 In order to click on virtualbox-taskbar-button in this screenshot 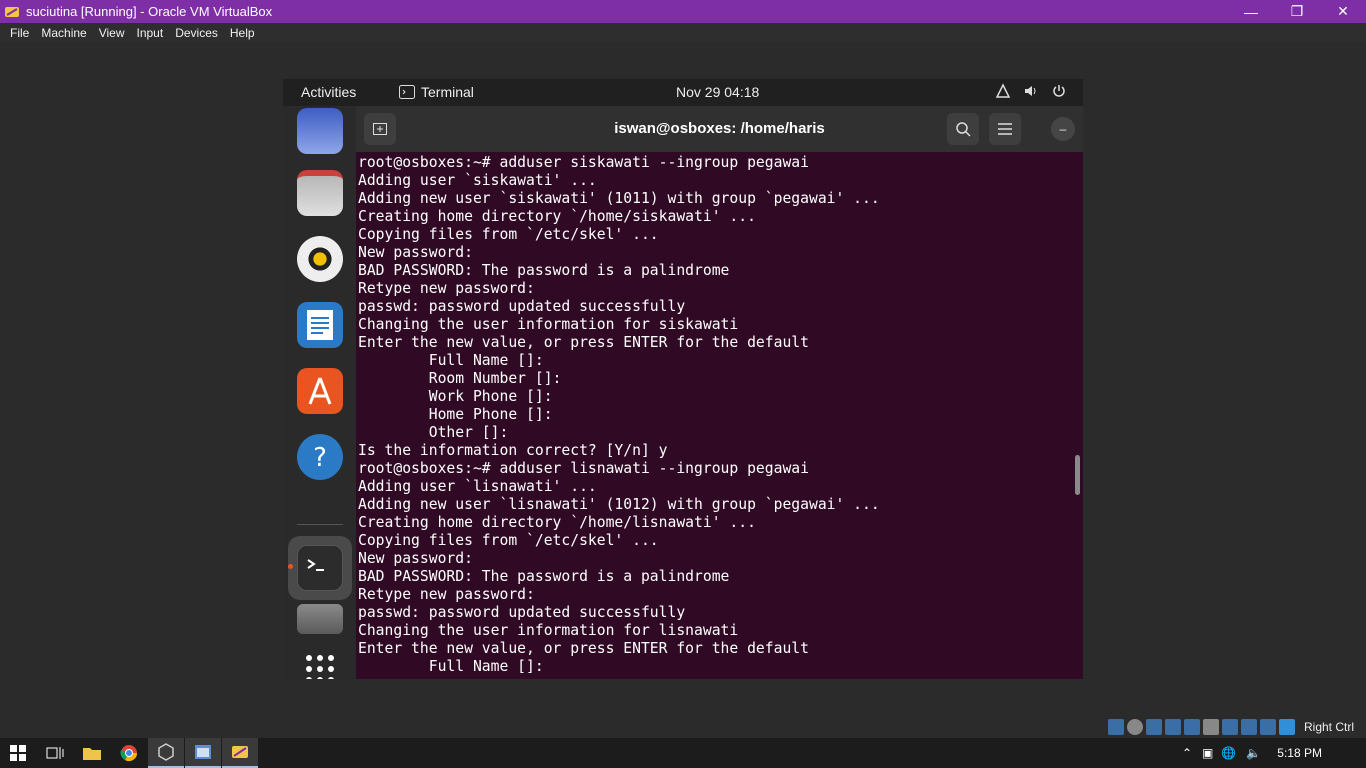, I will do `click(240, 753)`.